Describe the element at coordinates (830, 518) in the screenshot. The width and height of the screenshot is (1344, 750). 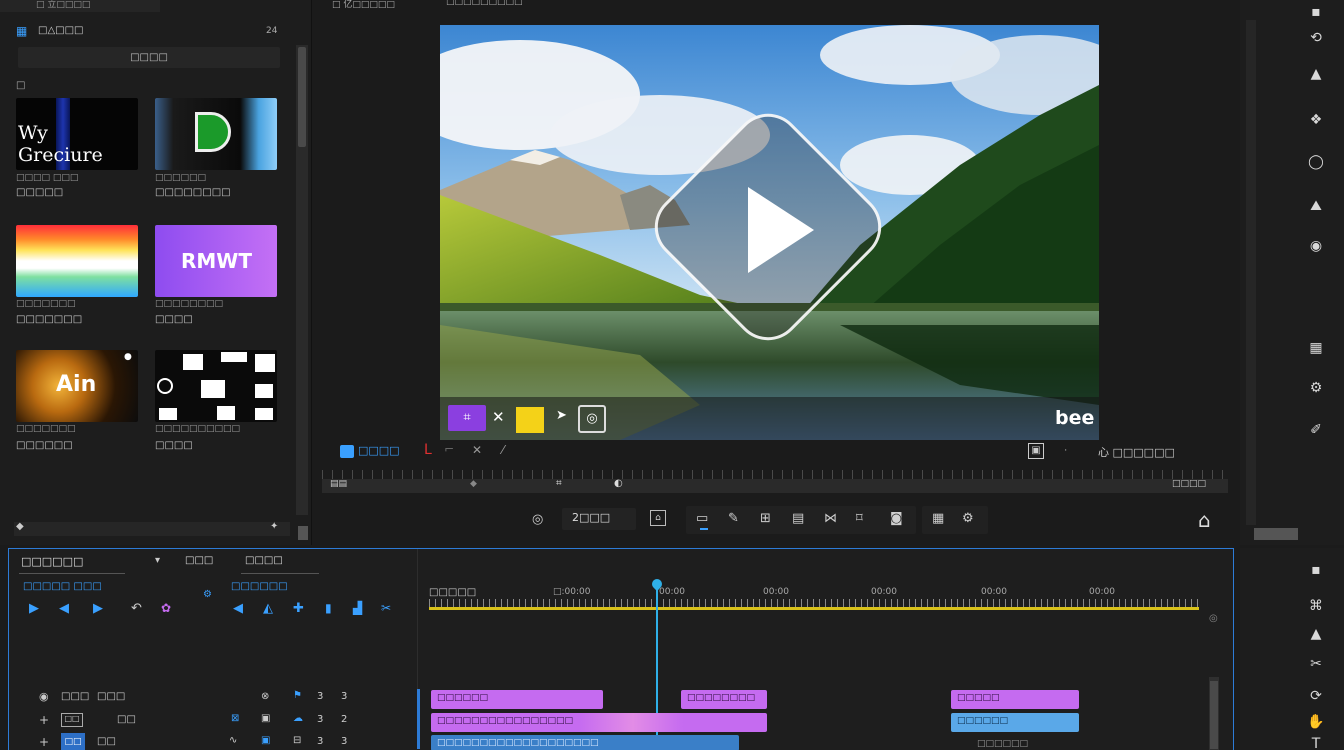
I see `trim-icon: ⋈` at that location.